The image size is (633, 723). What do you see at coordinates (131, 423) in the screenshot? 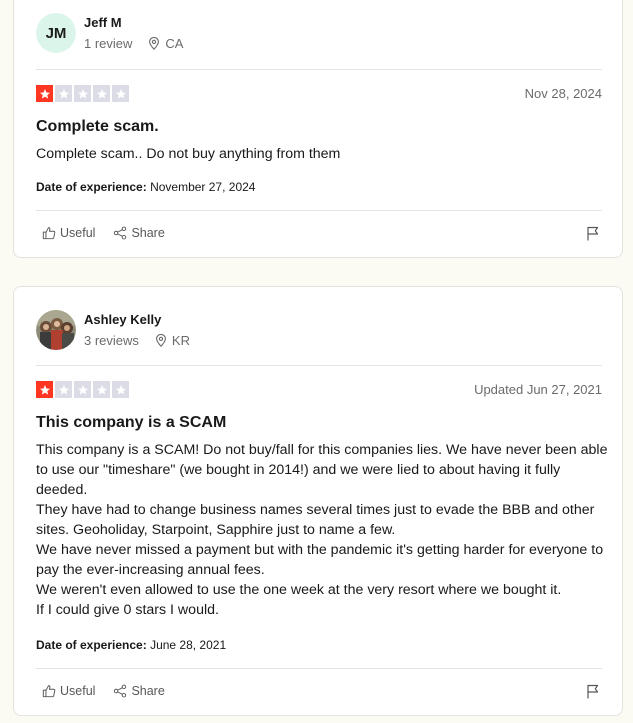
I see `review-title: This company is a SCAM` at bounding box center [131, 423].